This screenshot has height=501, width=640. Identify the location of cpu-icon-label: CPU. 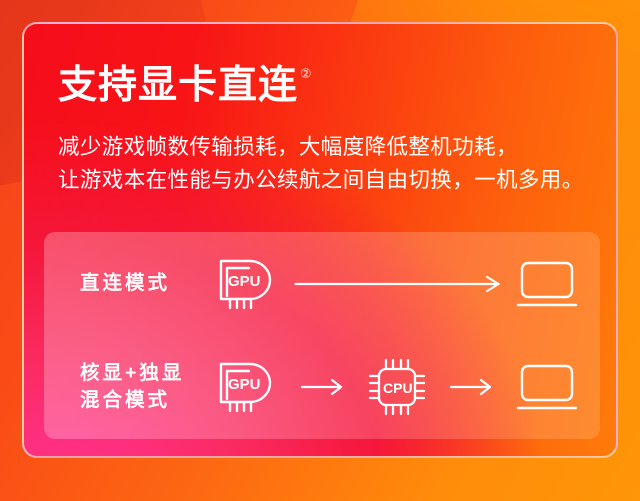
(398, 388).